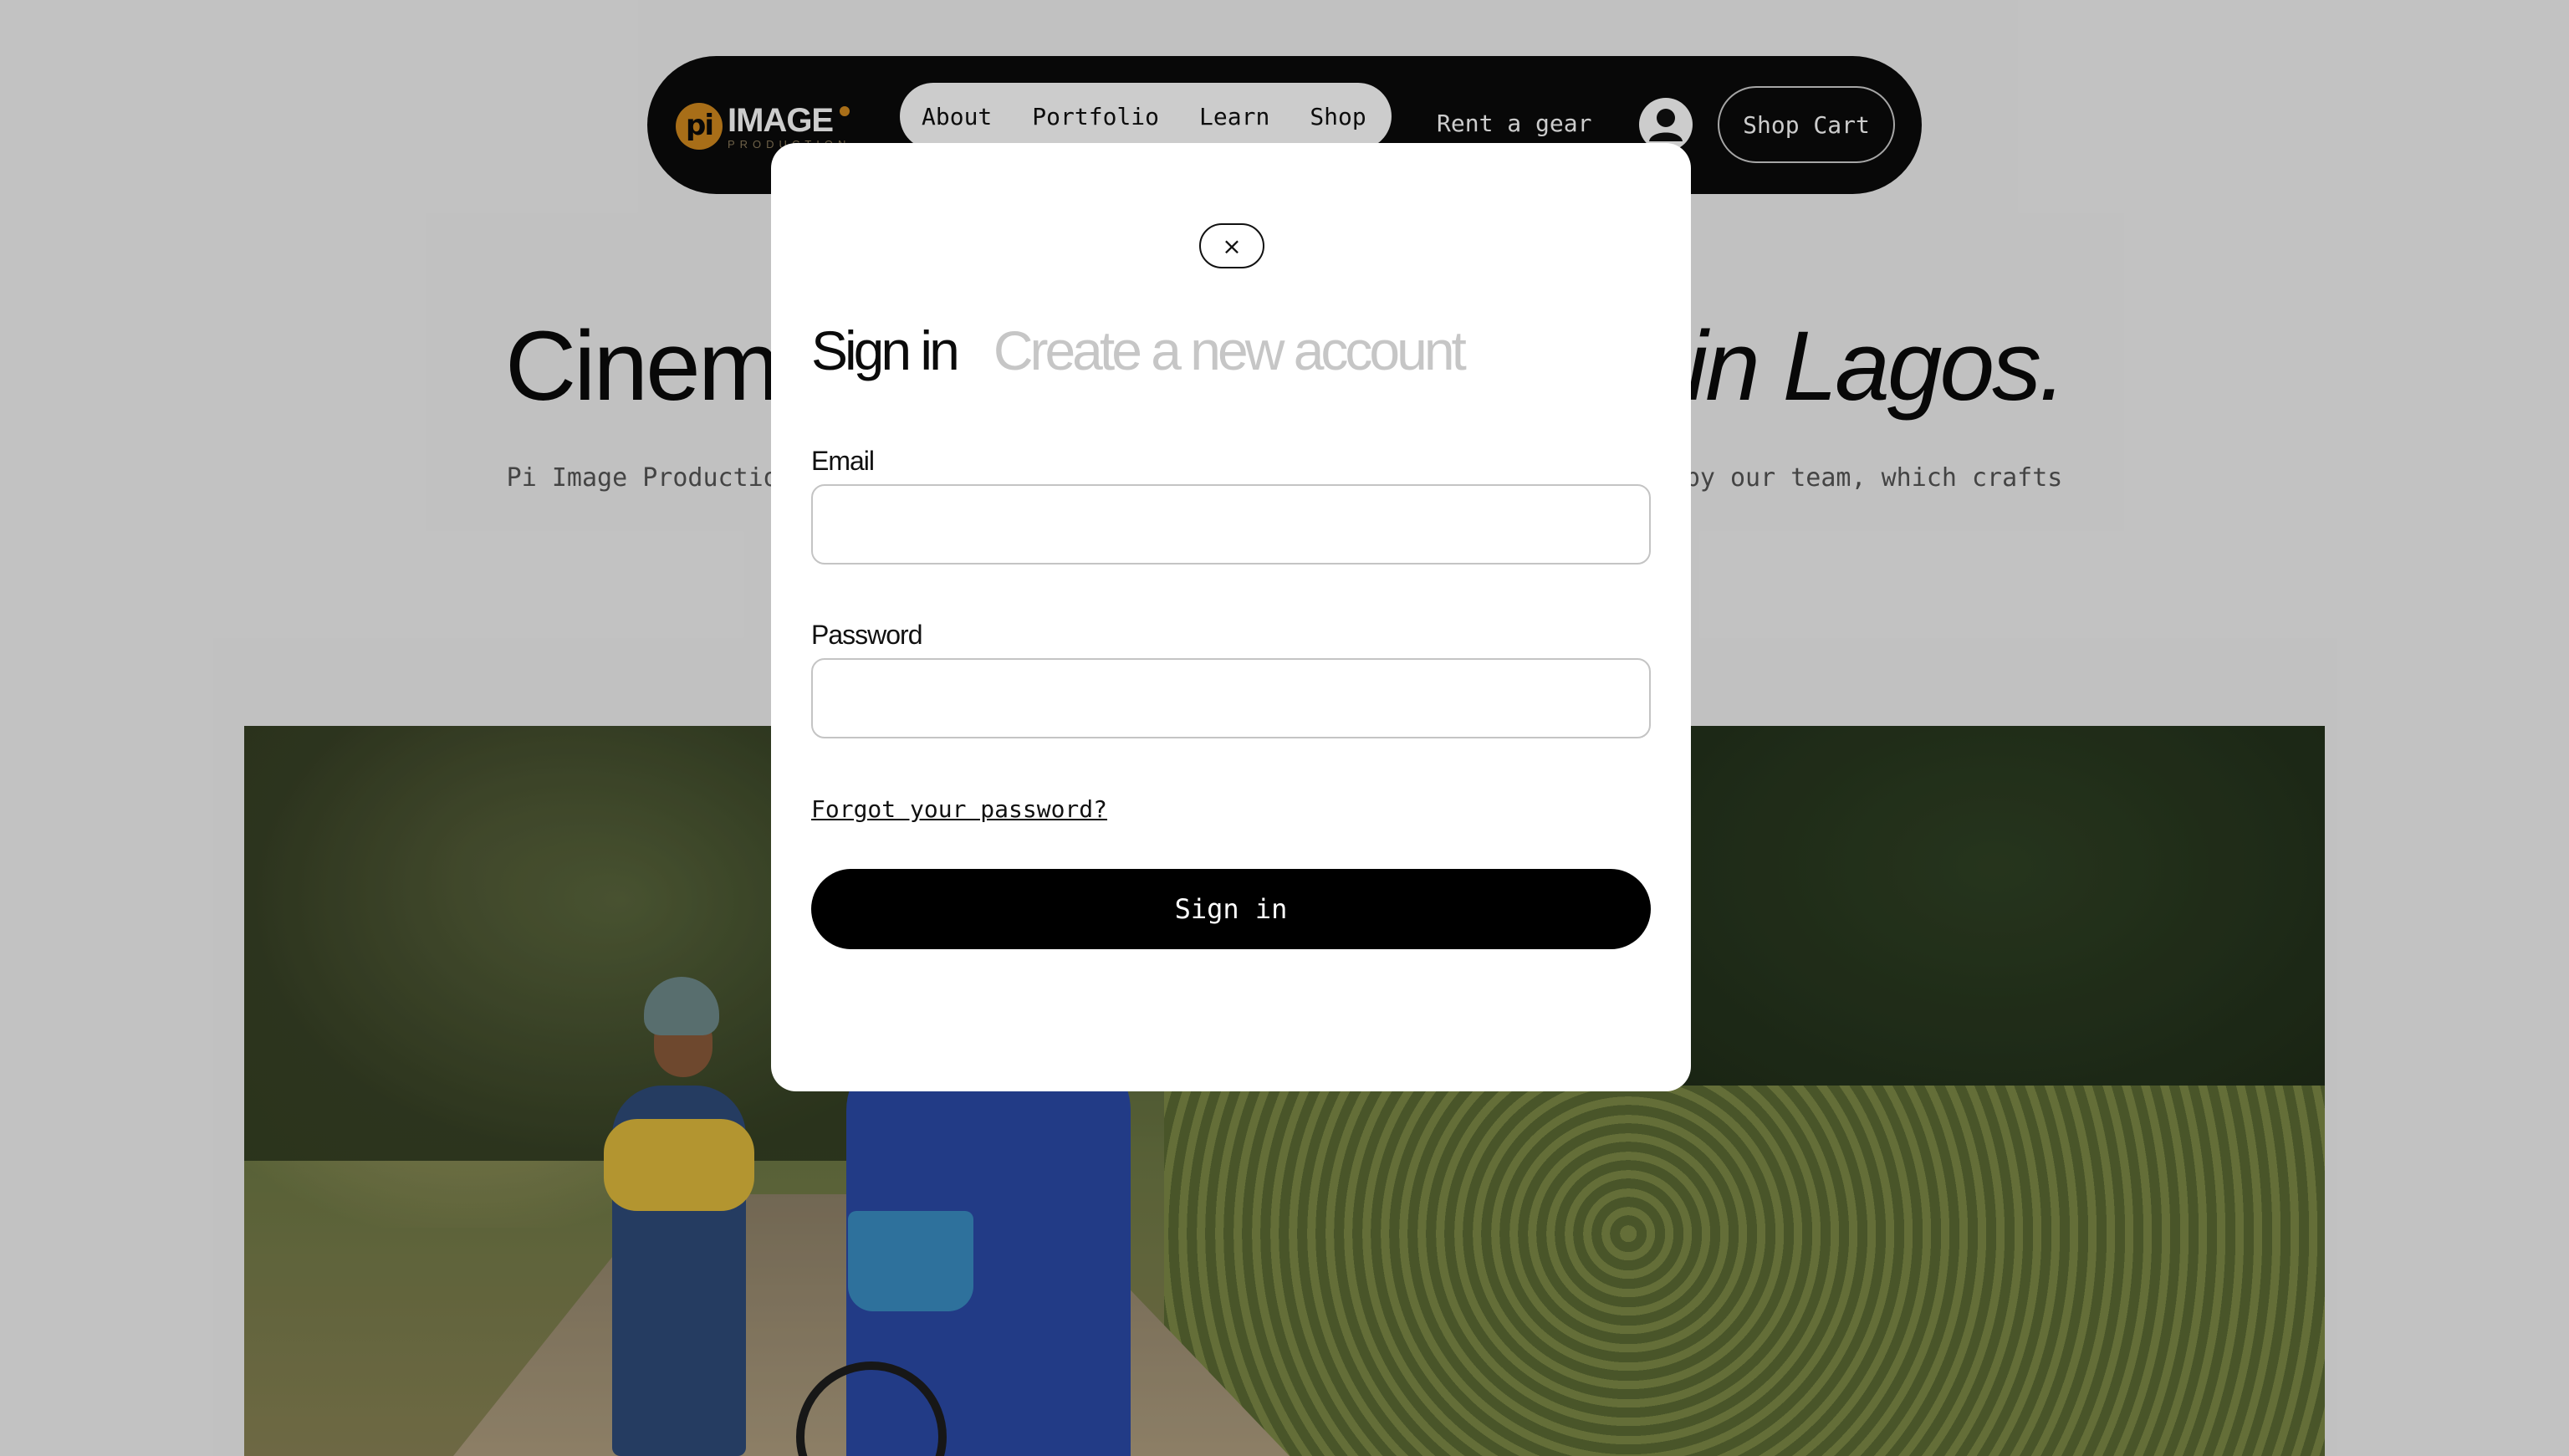  I want to click on tab-create-account: Create a new account, so click(1230, 350).